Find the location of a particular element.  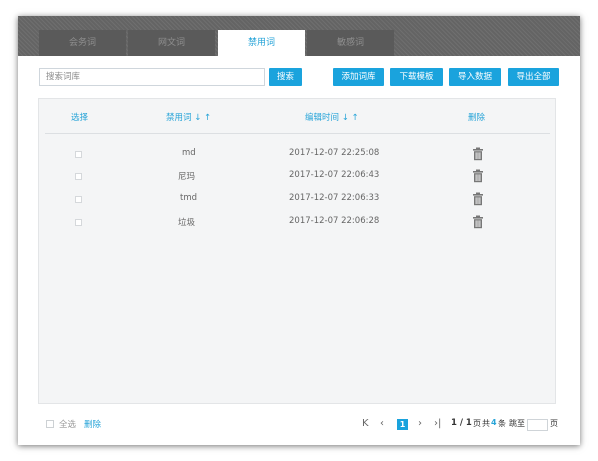

tab-sensitive-words: 敏感词 is located at coordinates (350, 43).